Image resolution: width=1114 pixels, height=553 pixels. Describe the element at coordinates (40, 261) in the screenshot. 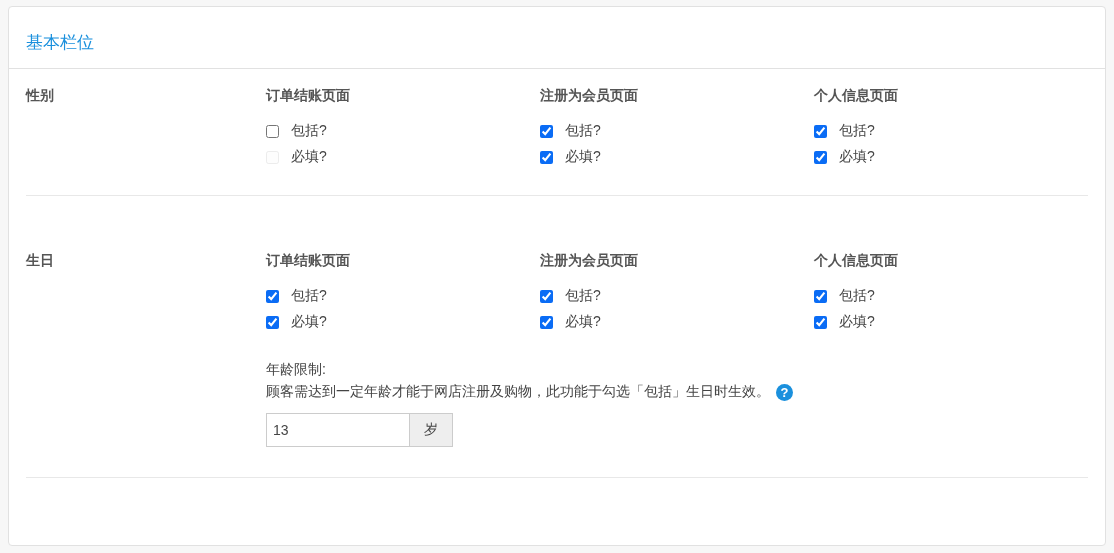

I see `field-label: 生日` at that location.